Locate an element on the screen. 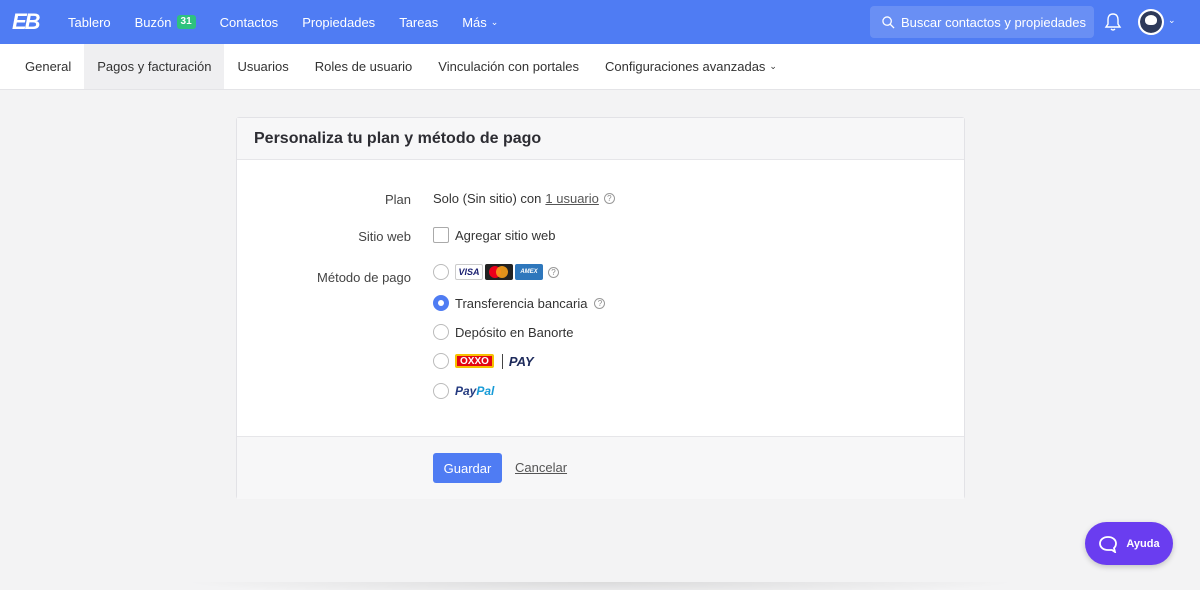  nav-label: Más is located at coordinates (474, 22).